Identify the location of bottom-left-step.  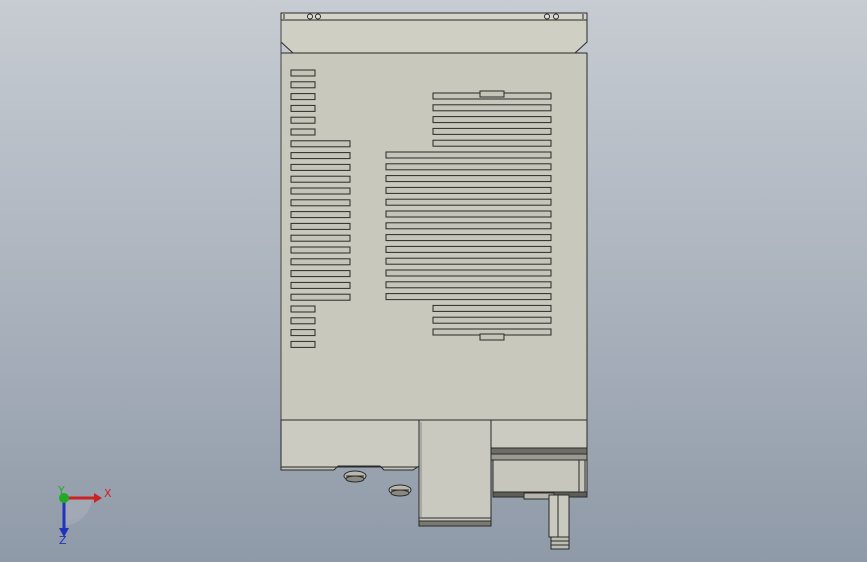
(350, 468).